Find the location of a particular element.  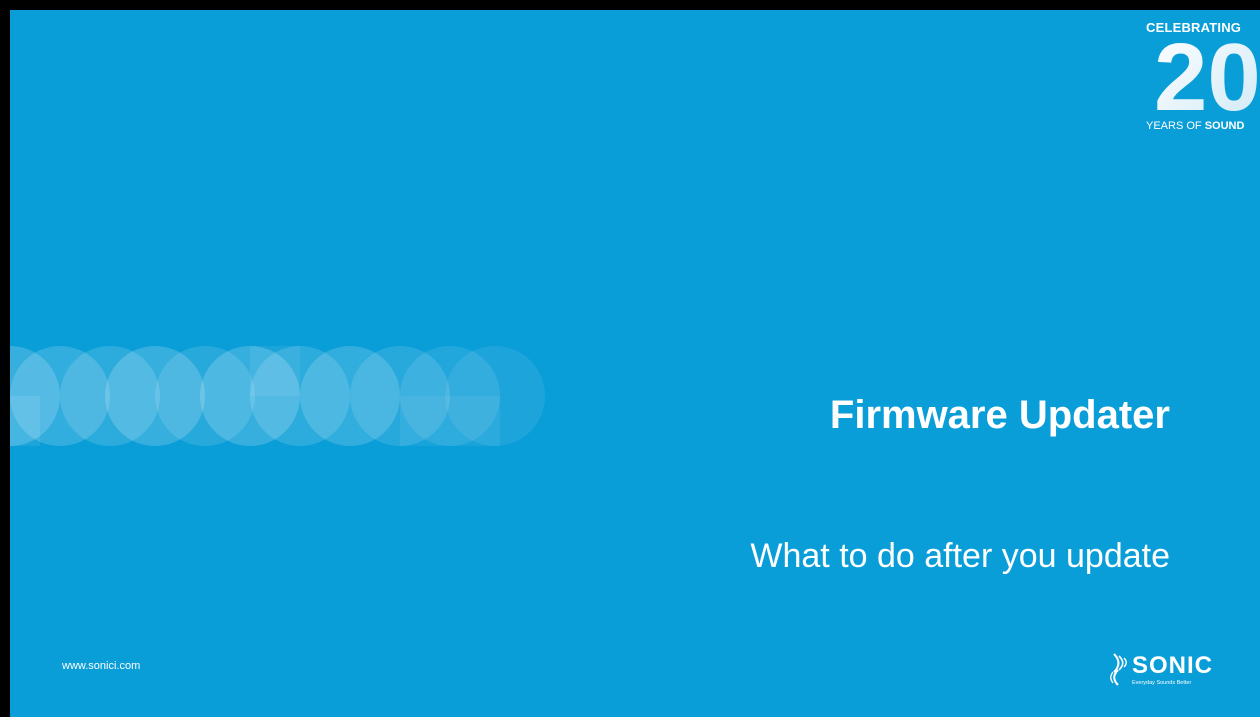

badge-20-logo: 20 is located at coordinates (1207, 74).